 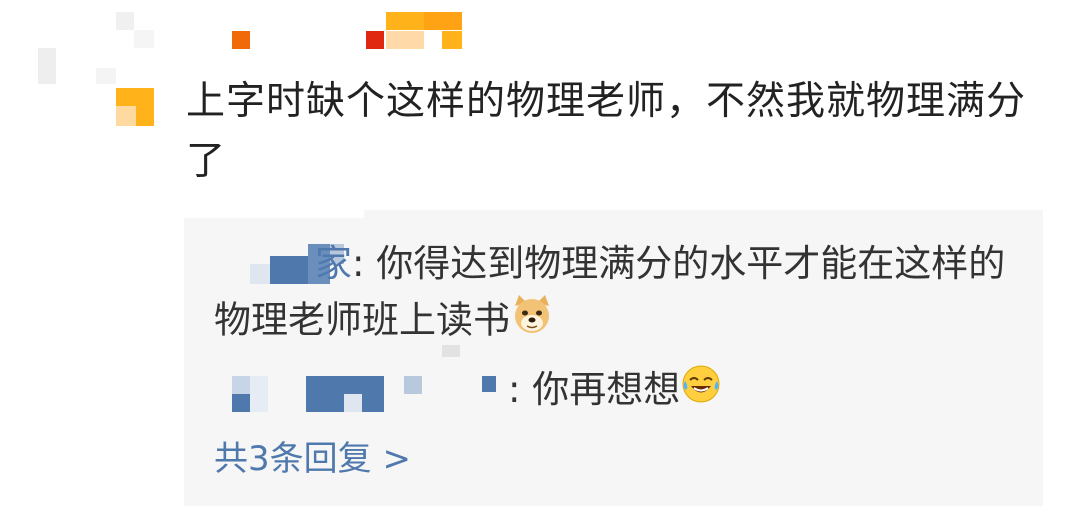 What do you see at coordinates (283, 264) in the screenshot?
I see `reply-1-username: 家` at bounding box center [283, 264].